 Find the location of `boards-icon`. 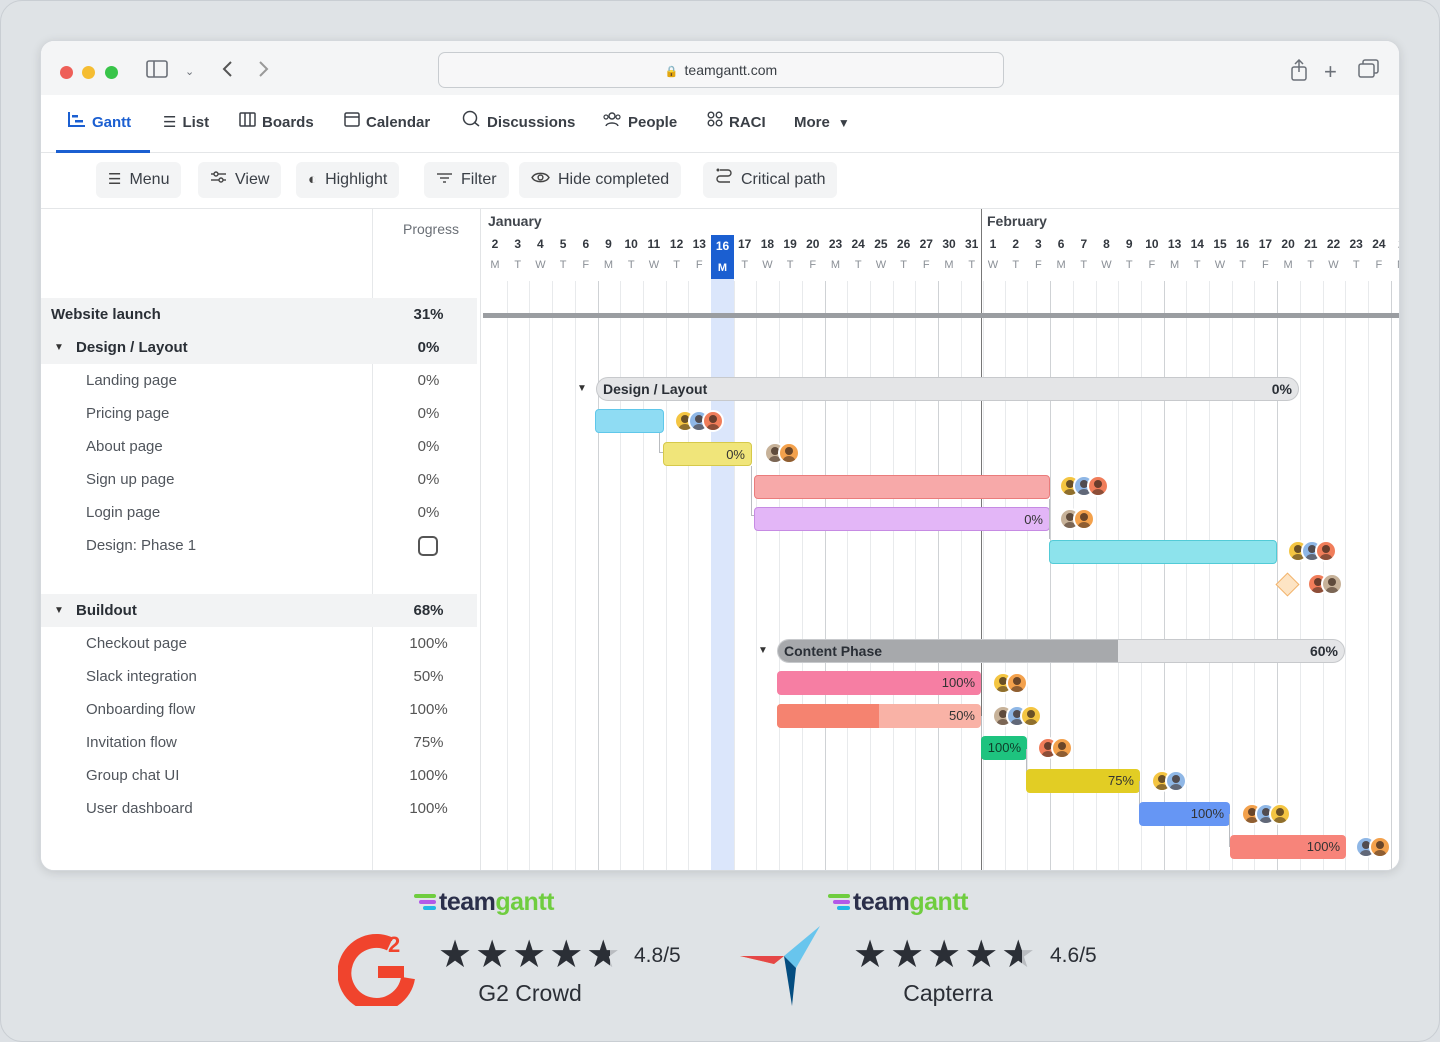

boards-icon is located at coordinates (247, 123).